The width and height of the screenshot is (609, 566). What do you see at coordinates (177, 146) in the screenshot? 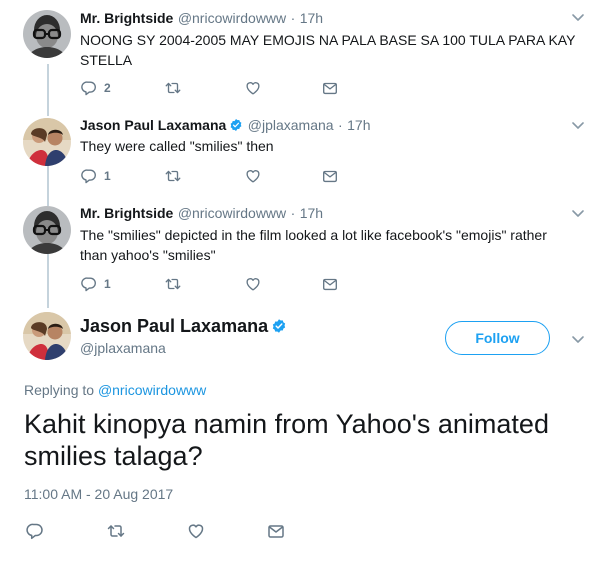
I see `tweet-text-line: They were called "smilies" then` at bounding box center [177, 146].